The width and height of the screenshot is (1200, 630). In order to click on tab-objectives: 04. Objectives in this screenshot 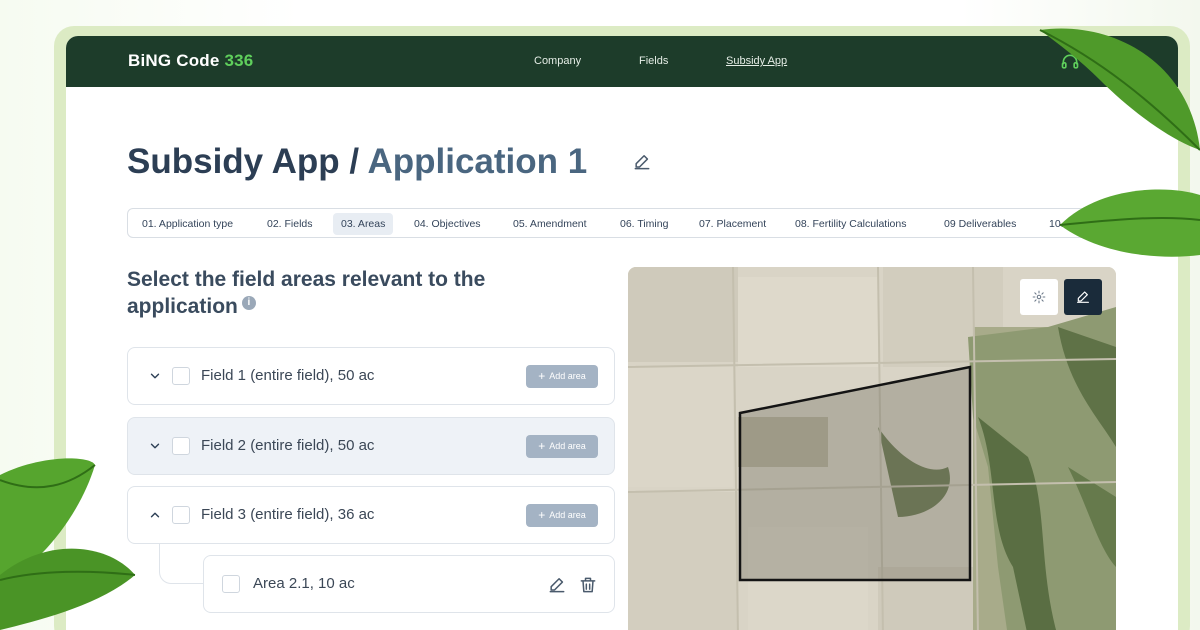, I will do `click(447, 224)`.